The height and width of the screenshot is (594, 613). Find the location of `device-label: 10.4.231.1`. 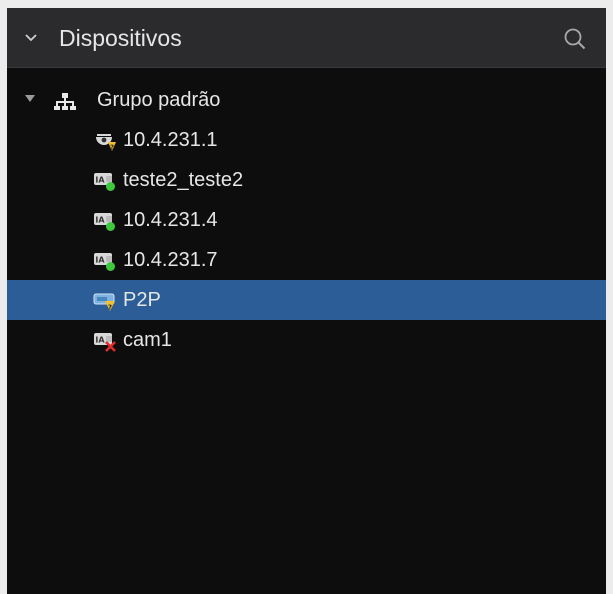

device-label: 10.4.231.1 is located at coordinates (170, 140).